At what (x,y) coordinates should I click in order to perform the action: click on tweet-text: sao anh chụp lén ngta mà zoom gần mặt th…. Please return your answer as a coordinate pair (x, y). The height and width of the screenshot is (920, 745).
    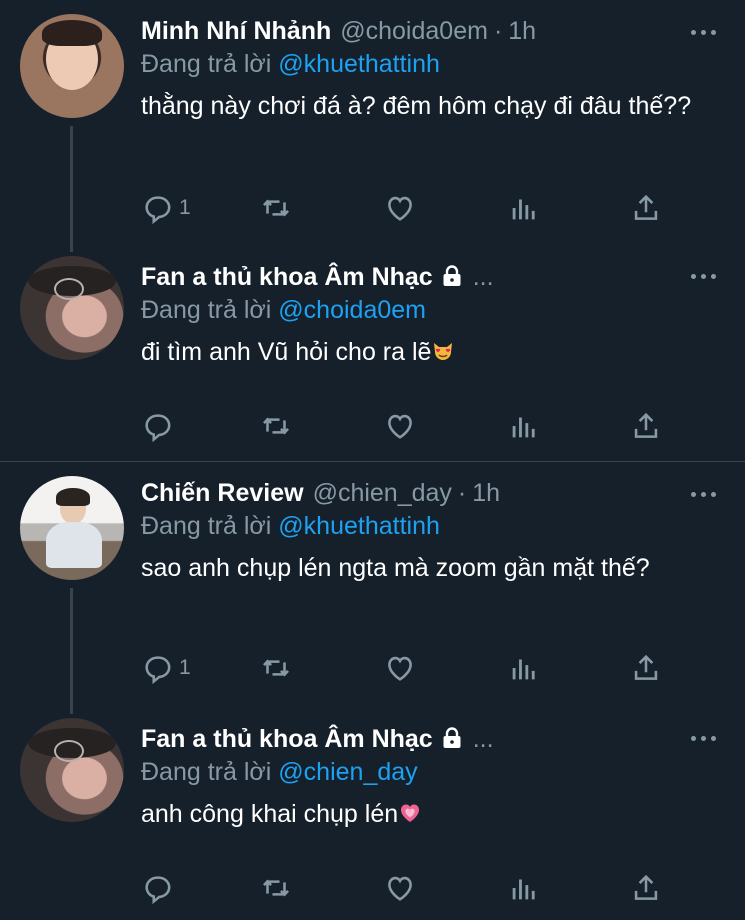
    Looking at the image, I should click on (395, 568).